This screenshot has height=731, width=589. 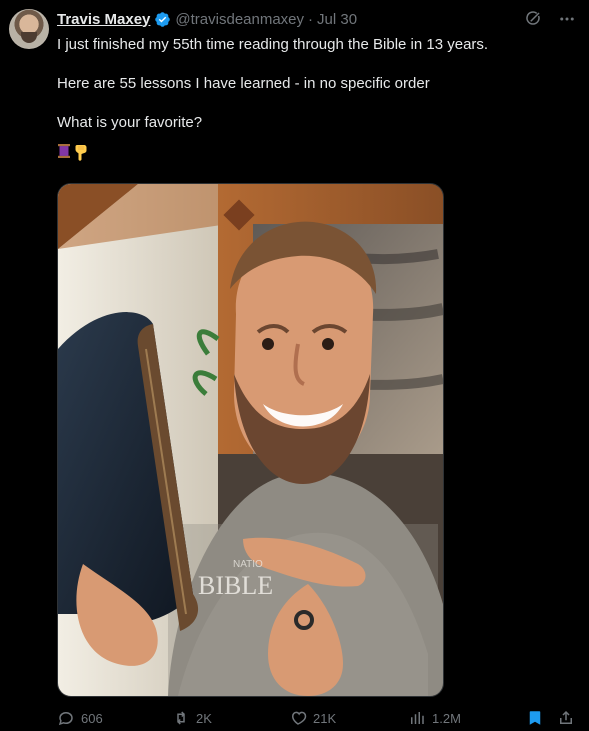 I want to click on pointing-down-emoji-icon, so click(x=81, y=152).